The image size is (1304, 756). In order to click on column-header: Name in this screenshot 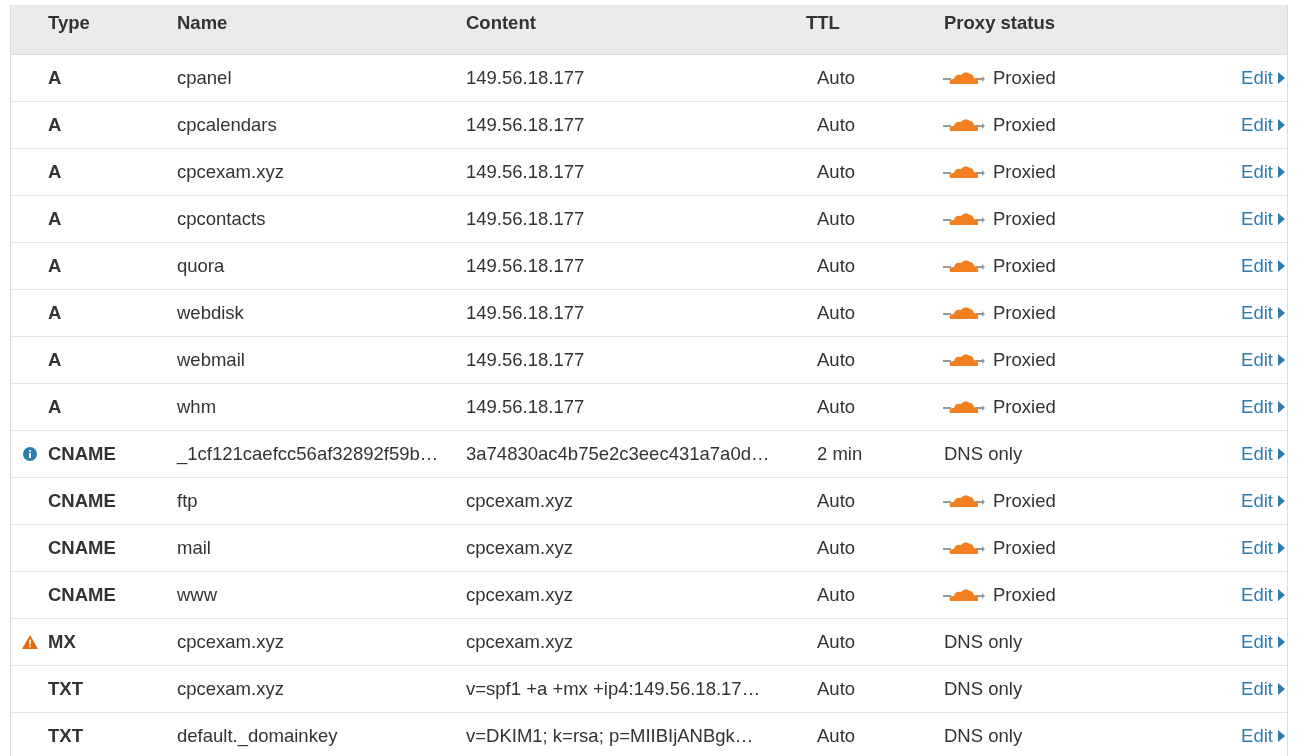, I will do `click(203, 22)`.